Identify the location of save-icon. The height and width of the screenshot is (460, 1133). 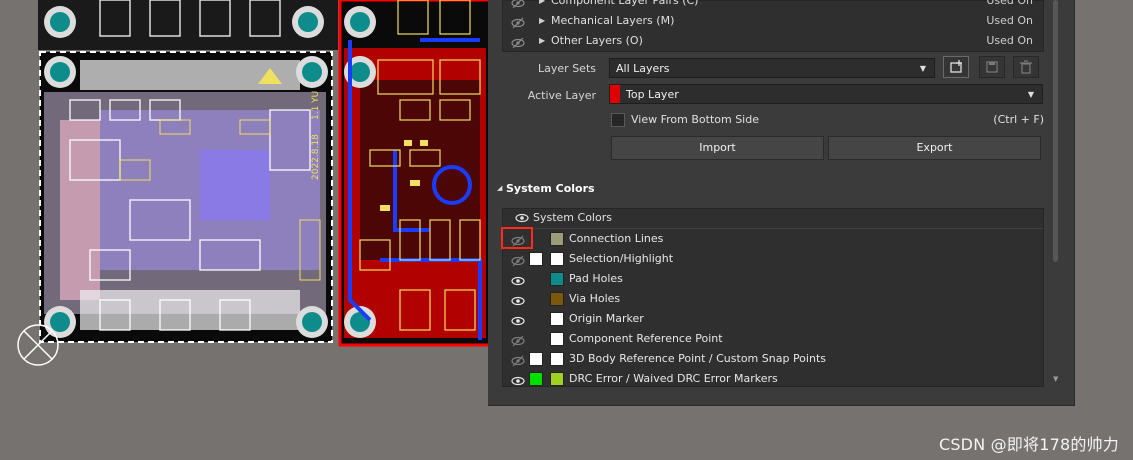
(992, 67).